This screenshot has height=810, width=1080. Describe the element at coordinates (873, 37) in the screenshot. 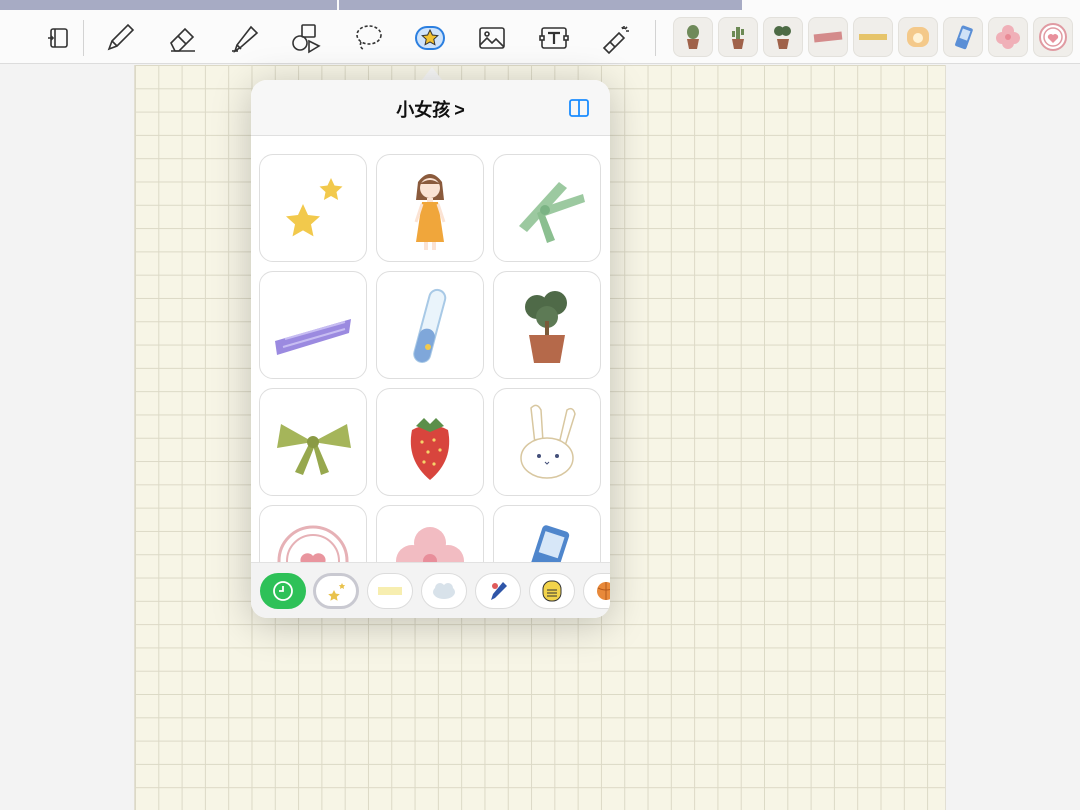

I see `yellow-tape-sticker` at that location.